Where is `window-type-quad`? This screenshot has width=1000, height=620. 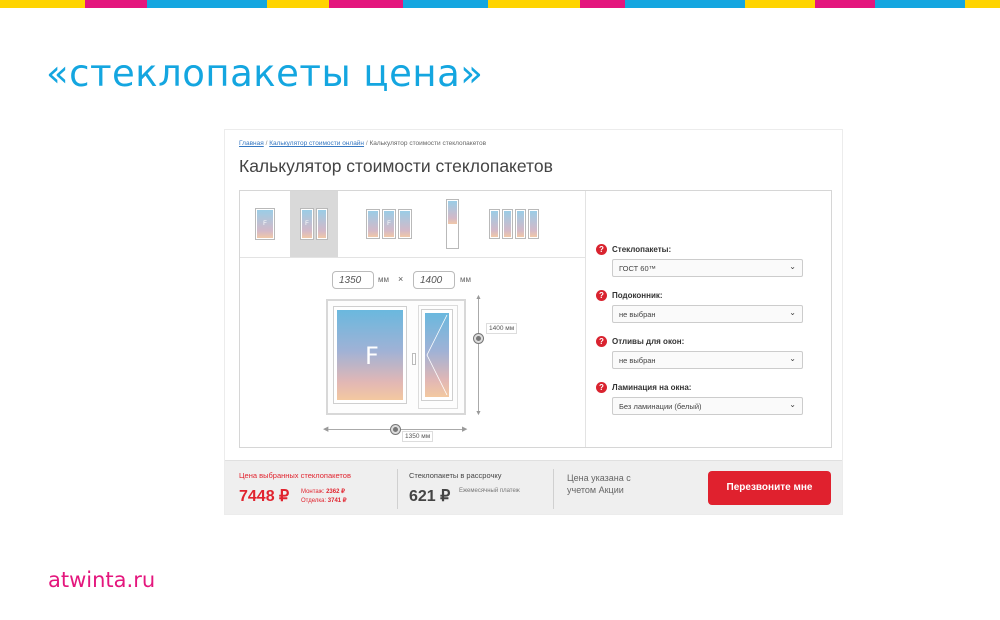 window-type-quad is located at coordinates (514, 224).